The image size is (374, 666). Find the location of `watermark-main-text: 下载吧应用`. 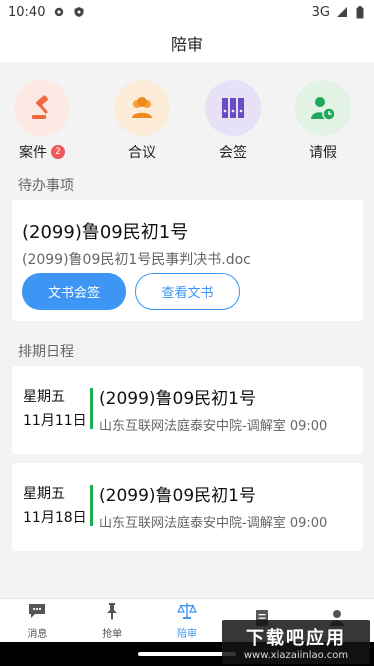

watermark-main-text: 下载吧应用 is located at coordinates (296, 638).